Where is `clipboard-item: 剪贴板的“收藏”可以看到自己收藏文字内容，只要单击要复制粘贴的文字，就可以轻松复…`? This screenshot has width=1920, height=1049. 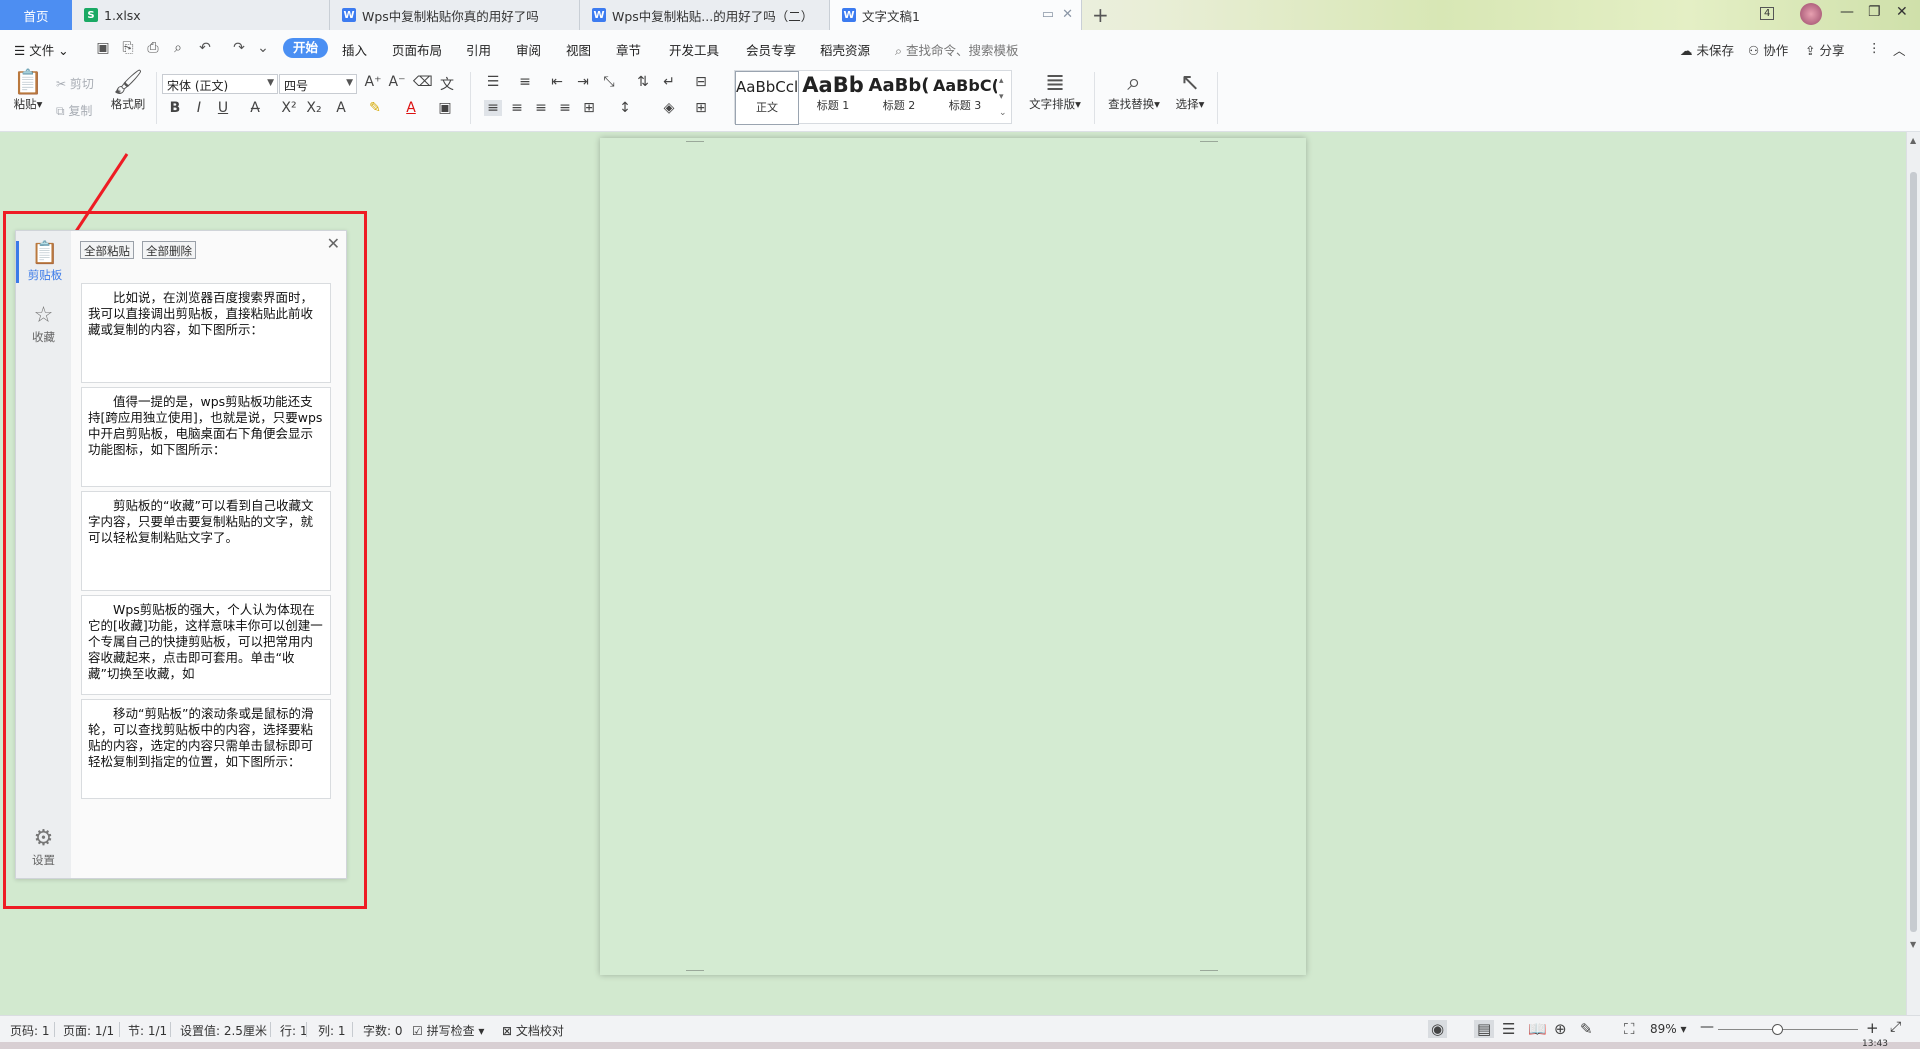 clipboard-item: 剪贴板的“收藏”可以看到自己收藏文字内容，只要单击要复制粘贴的文字，就可以轻松复… is located at coordinates (206, 541).